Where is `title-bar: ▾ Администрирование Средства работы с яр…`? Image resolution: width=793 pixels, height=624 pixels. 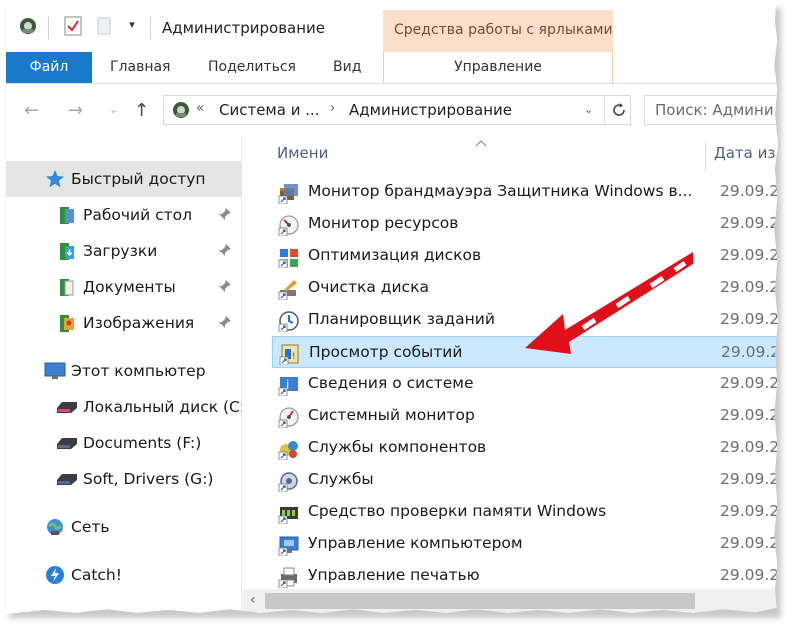 title-bar: ▾ Администрирование Средства работы с яр… is located at coordinates (392, 29).